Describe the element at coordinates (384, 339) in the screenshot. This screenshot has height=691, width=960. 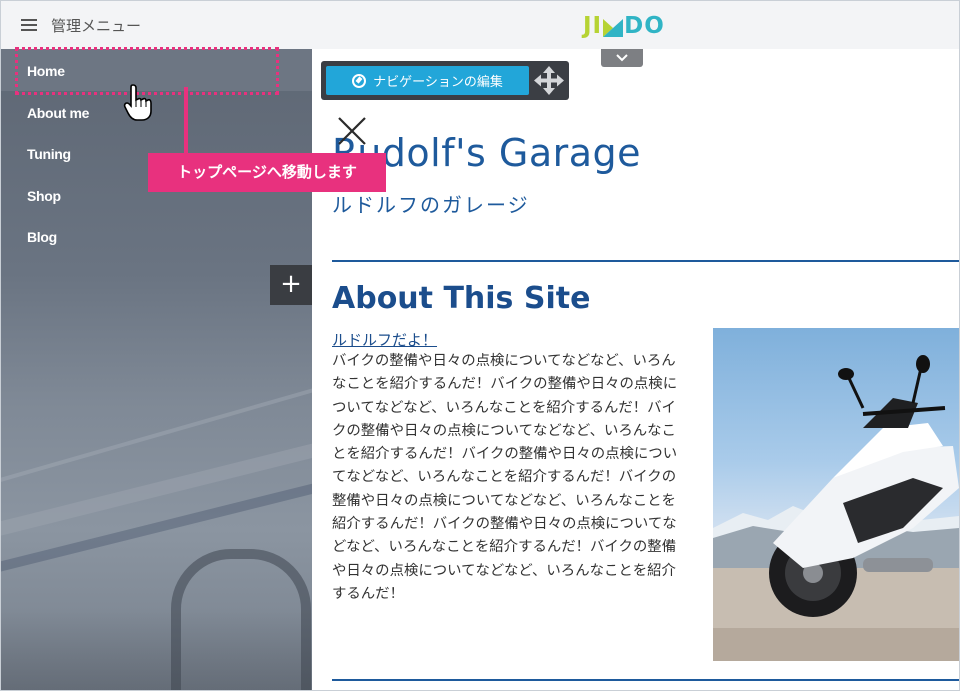
I see `article-link: ルドルフだよ！` at that location.